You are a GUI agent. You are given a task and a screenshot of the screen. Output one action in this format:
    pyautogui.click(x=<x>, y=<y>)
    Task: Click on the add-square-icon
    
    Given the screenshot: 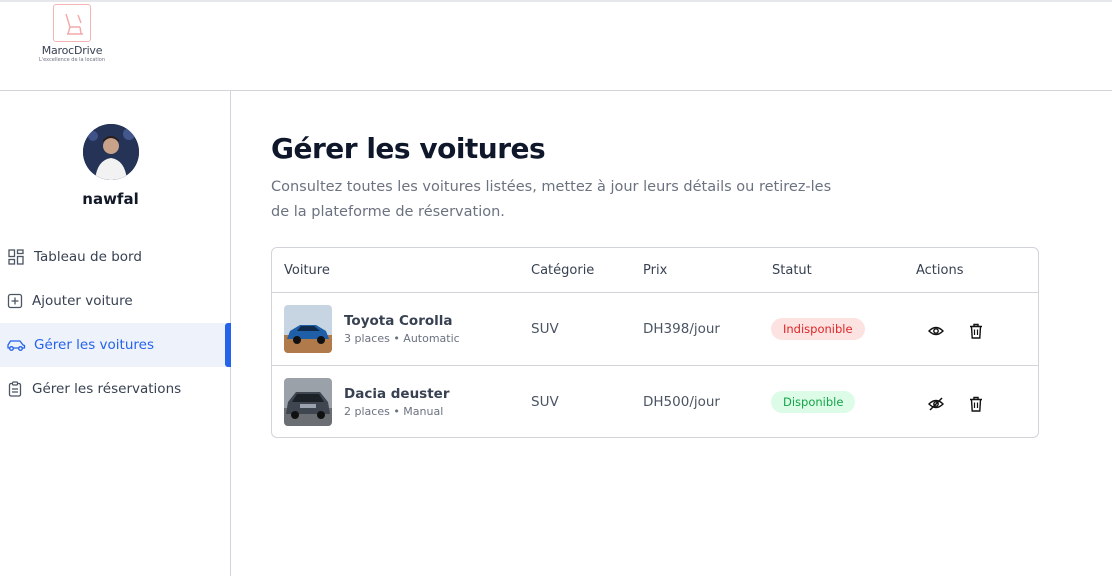 What is the action you would take?
    pyautogui.click(x=15, y=301)
    